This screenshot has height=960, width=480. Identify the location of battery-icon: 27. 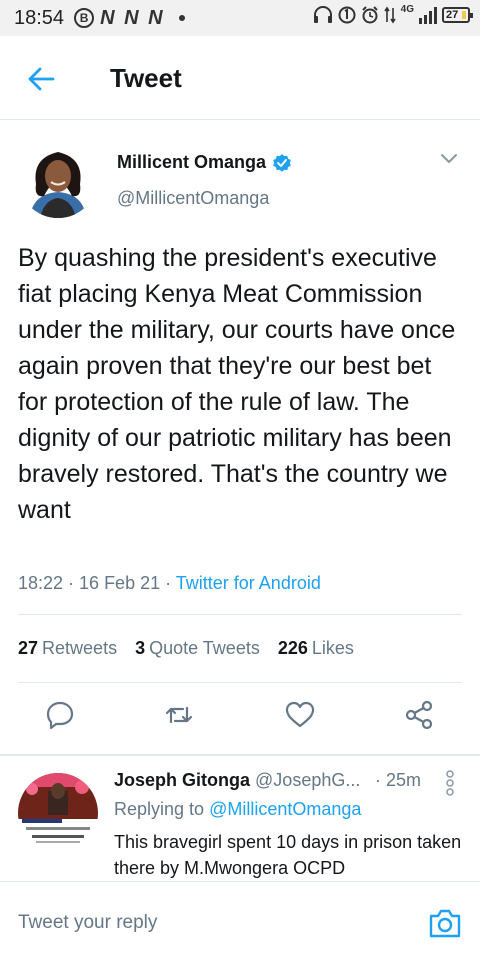
(457, 15).